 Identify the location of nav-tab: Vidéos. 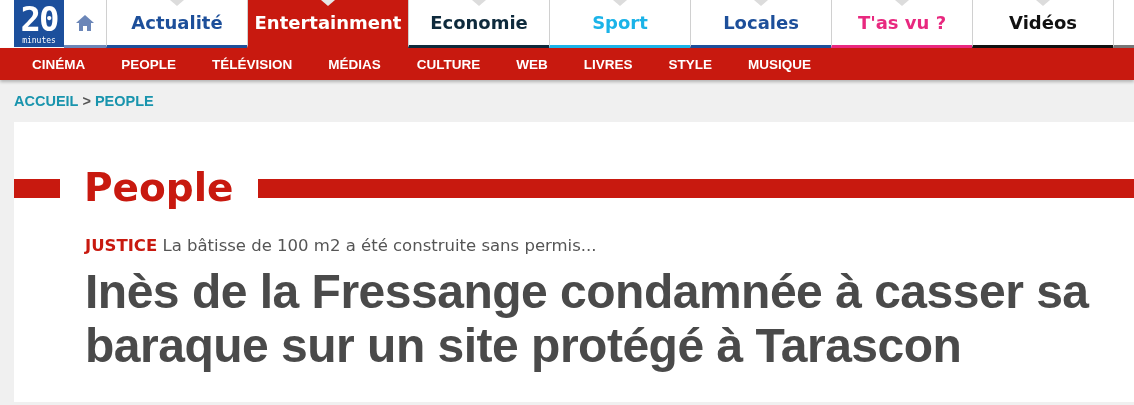
(1042, 24).